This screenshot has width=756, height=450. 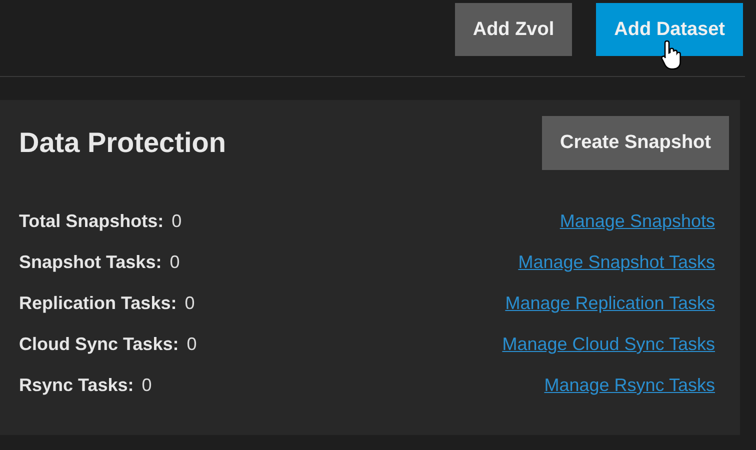 What do you see at coordinates (635, 143) in the screenshot?
I see `create-snapshot-button: Create Snapshot` at bounding box center [635, 143].